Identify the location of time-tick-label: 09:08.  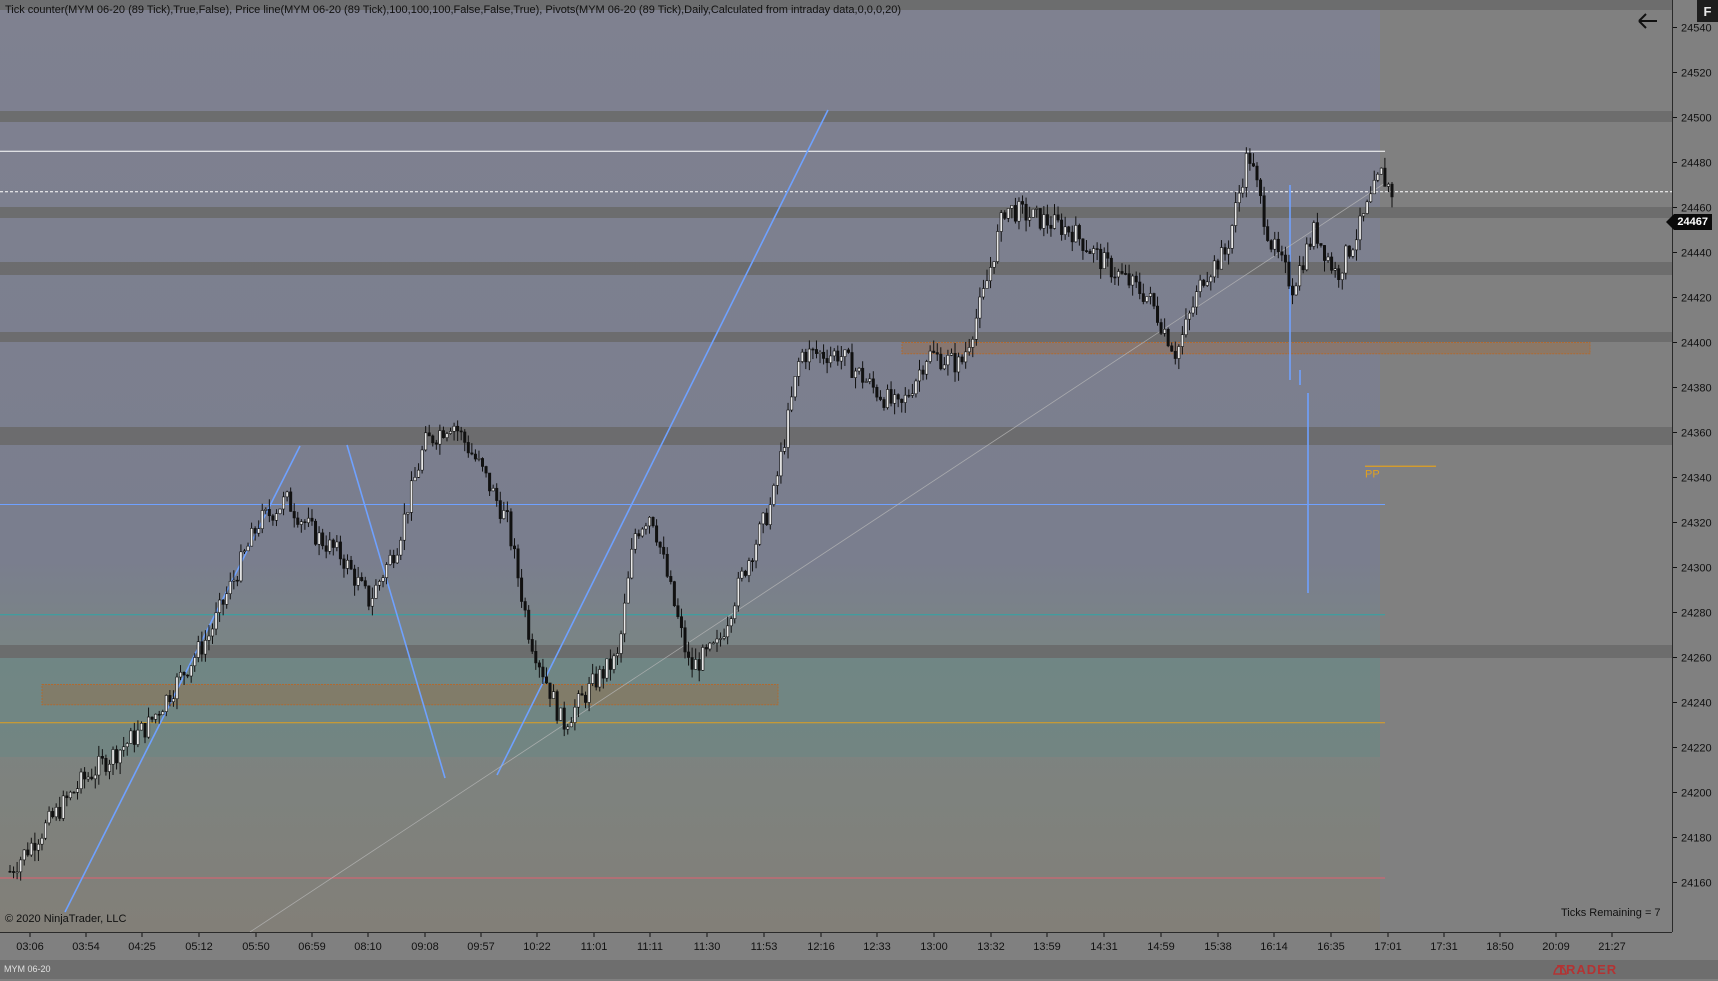
(425, 947).